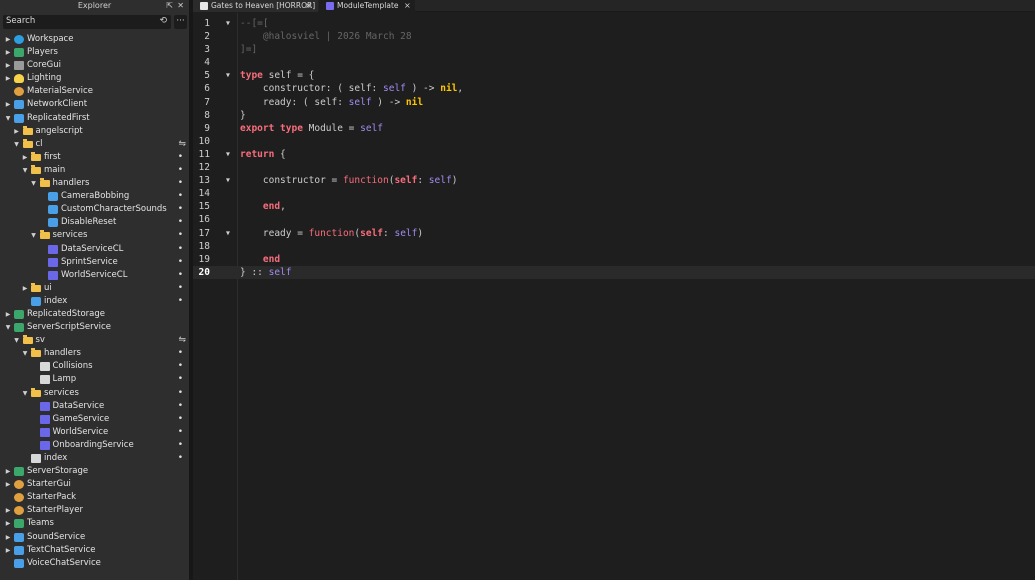 The image size is (1035, 580). Describe the element at coordinates (94, 497) in the screenshot. I see `tree-item-starterpack: StarterPack` at that location.